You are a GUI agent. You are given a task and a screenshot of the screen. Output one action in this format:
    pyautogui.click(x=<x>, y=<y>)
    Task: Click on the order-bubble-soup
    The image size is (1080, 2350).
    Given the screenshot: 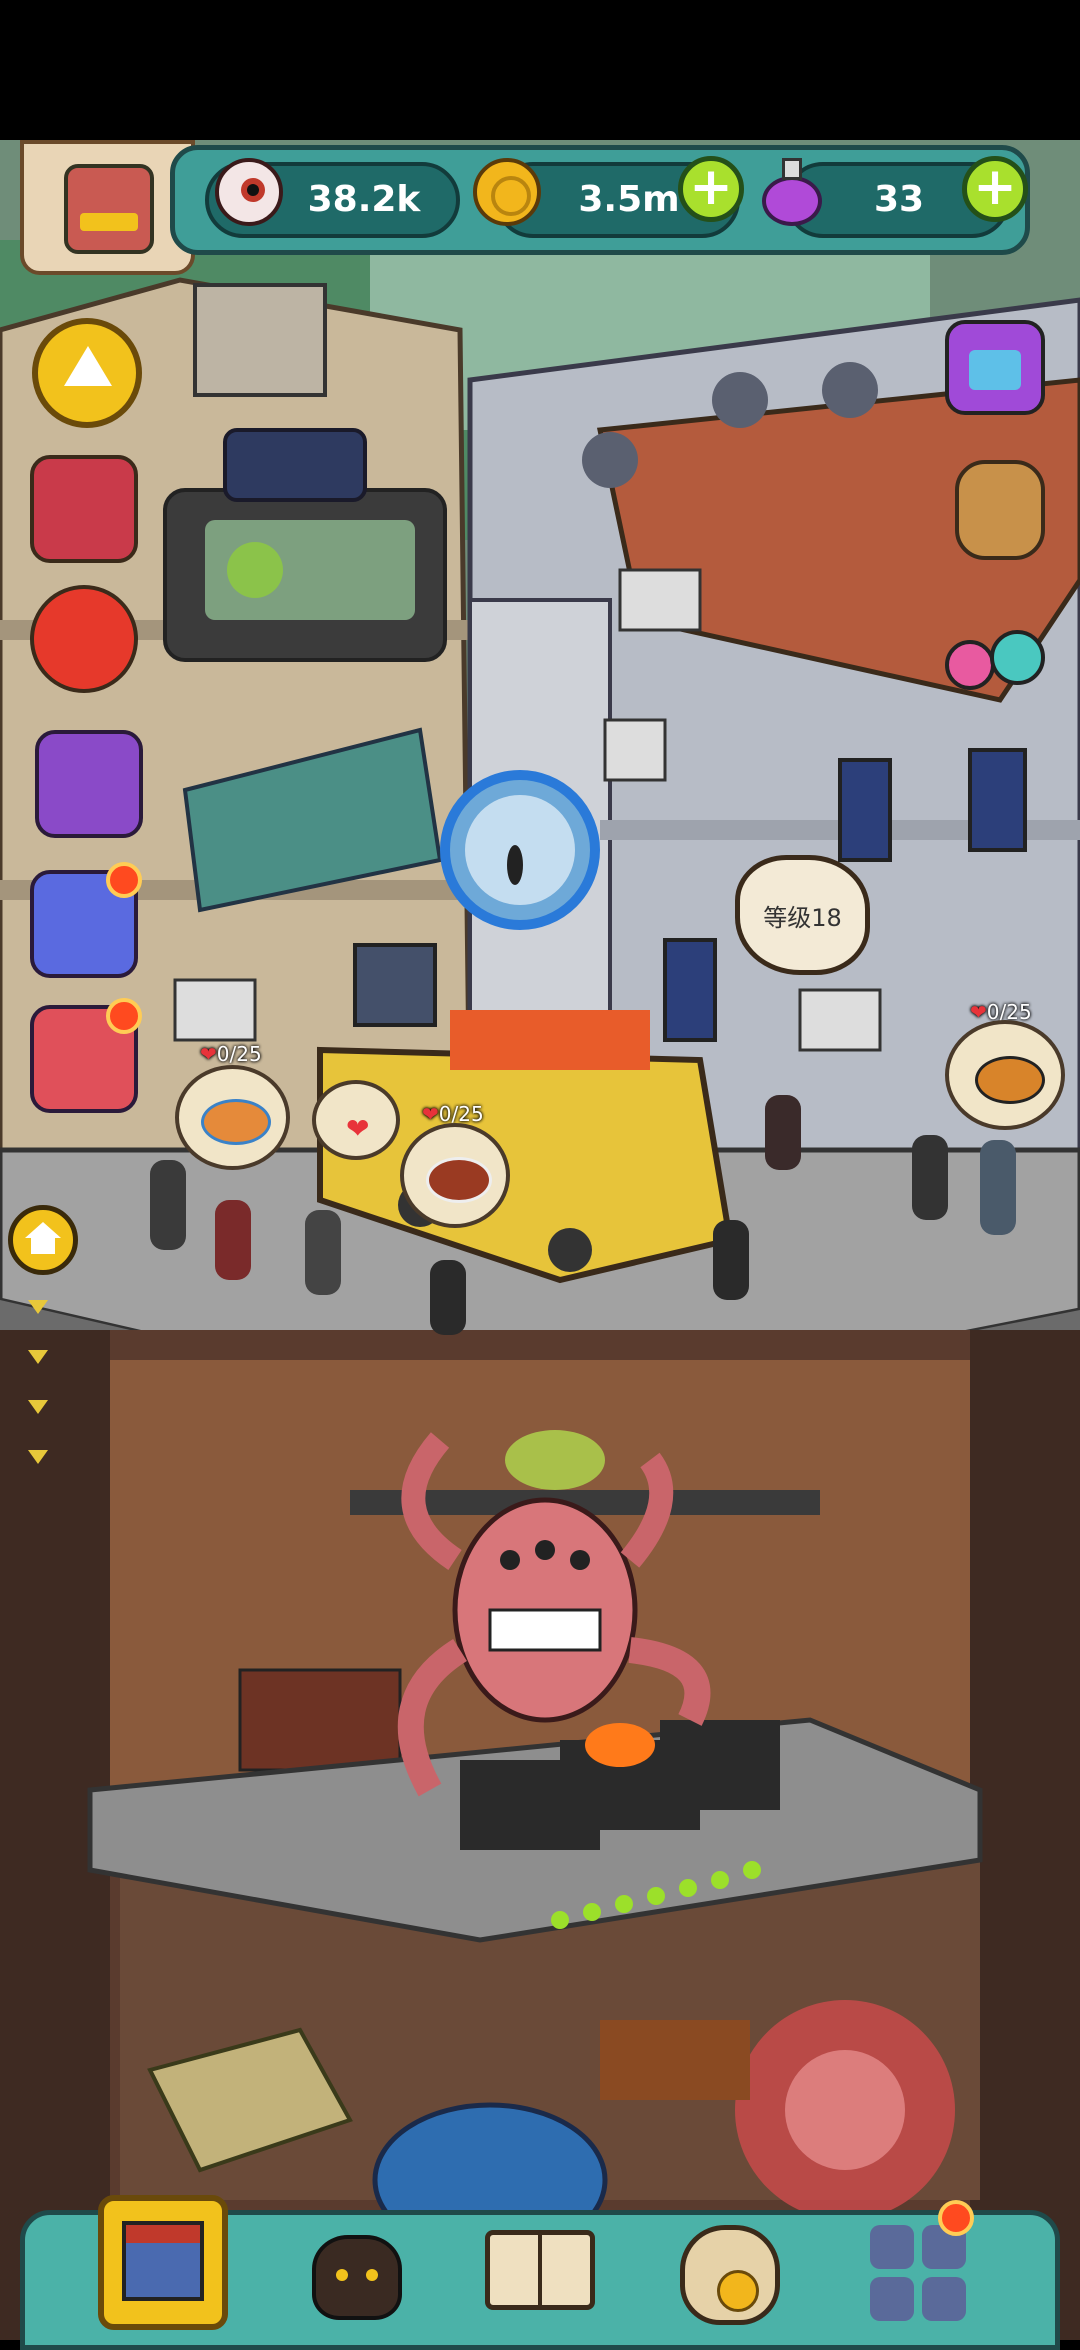 What is the action you would take?
    pyautogui.click(x=232, y=1117)
    